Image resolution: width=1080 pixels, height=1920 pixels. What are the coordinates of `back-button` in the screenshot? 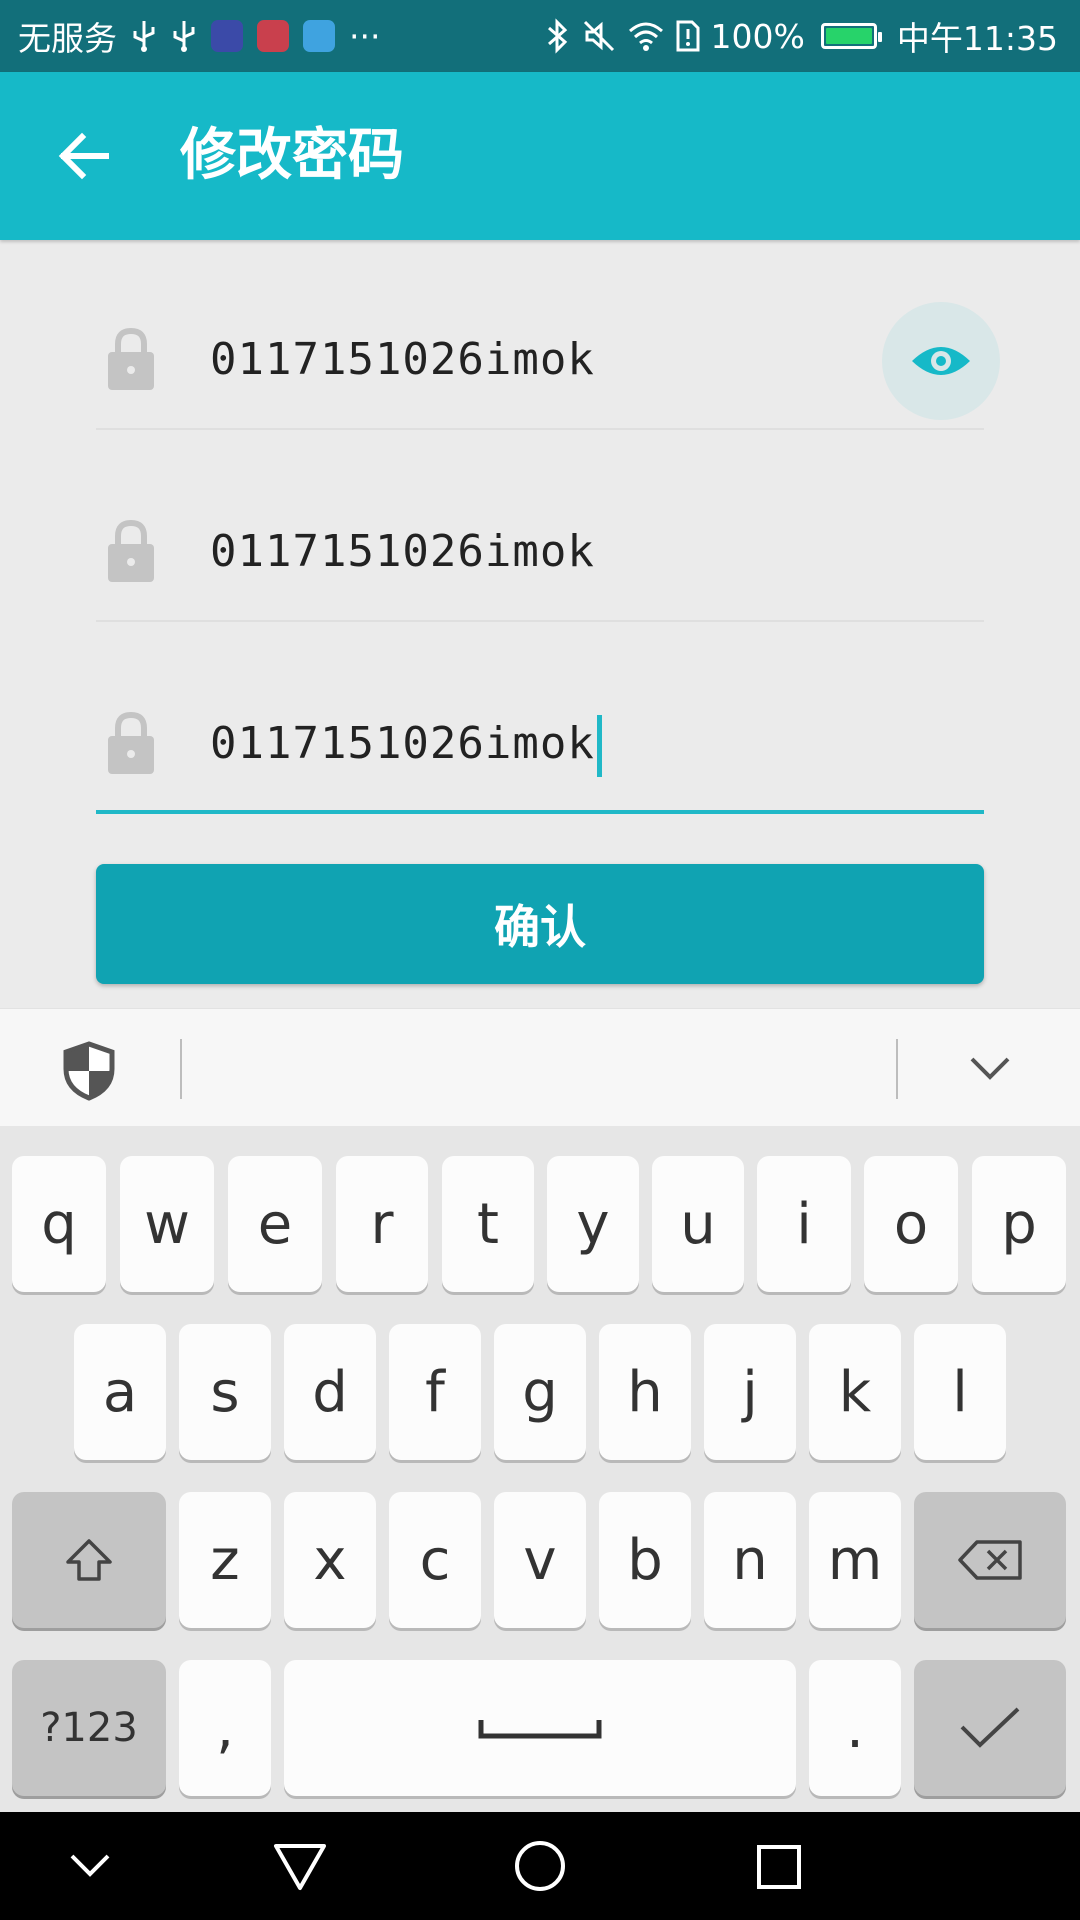 It's located at (84, 156).